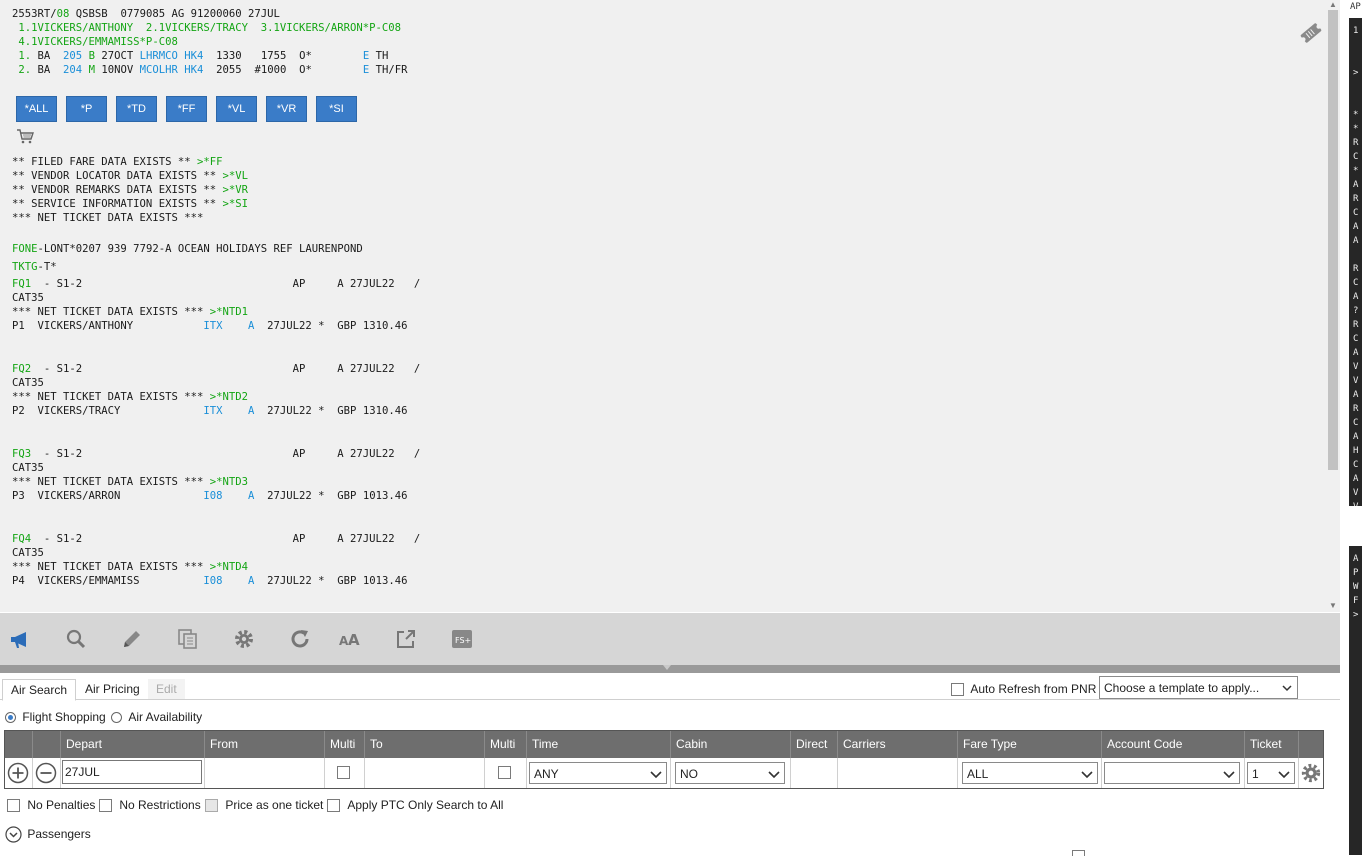  What do you see at coordinates (13, 806) in the screenshot?
I see `no-penalties-checkbox` at bounding box center [13, 806].